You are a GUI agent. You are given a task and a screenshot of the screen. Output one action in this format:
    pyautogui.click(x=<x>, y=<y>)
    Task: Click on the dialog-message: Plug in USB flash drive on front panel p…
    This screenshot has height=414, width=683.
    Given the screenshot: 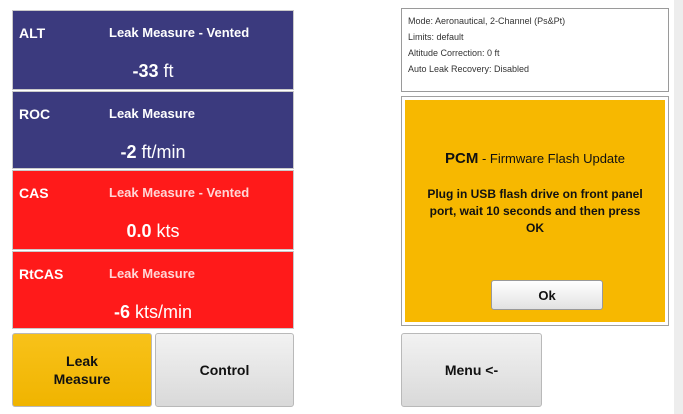 What is the action you would take?
    pyautogui.click(x=535, y=211)
    